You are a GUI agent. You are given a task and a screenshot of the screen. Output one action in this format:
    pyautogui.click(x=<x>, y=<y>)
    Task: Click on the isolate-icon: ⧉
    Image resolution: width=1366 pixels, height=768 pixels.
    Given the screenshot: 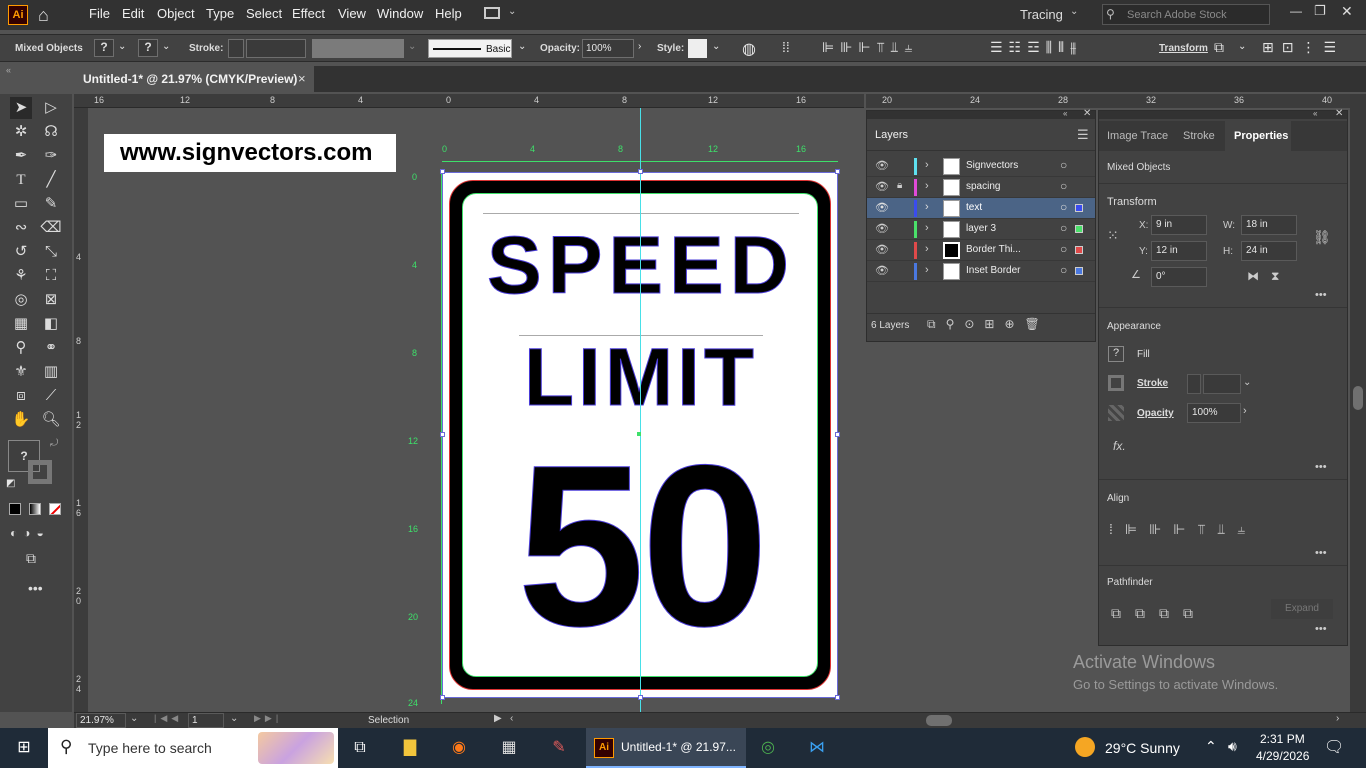 What is the action you would take?
    pyautogui.click(x=1219, y=47)
    